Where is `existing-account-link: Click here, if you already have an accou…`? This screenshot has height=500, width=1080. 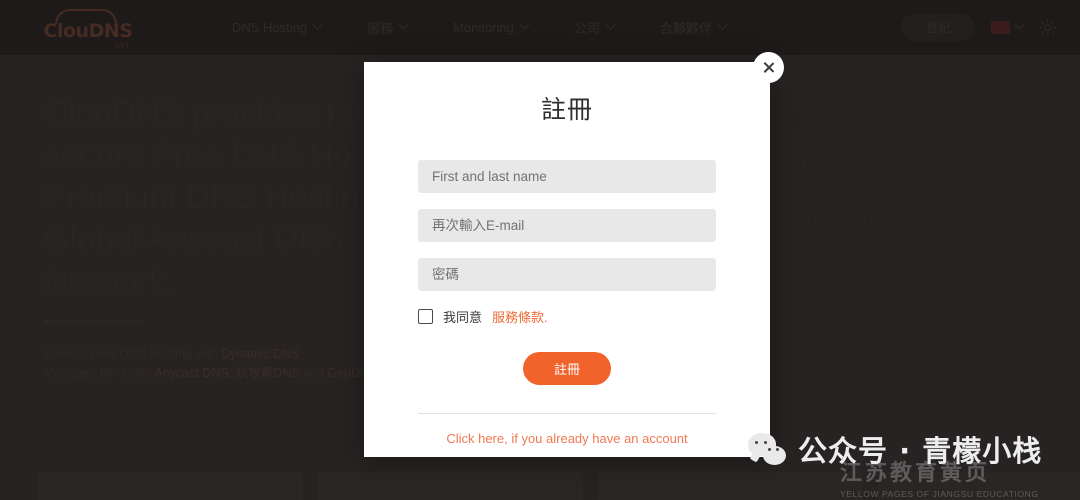
existing-account-link: Click here, if you already have an accou… is located at coordinates (567, 438).